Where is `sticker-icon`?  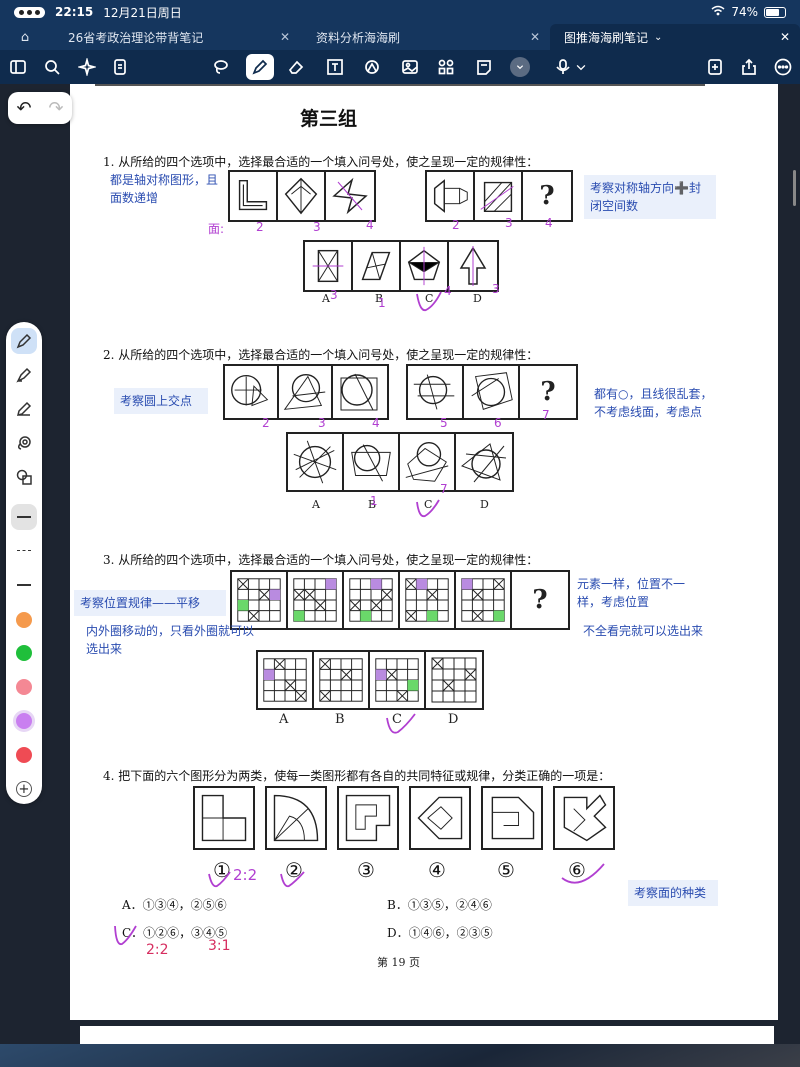
sticker-icon is located at coordinates (446, 67).